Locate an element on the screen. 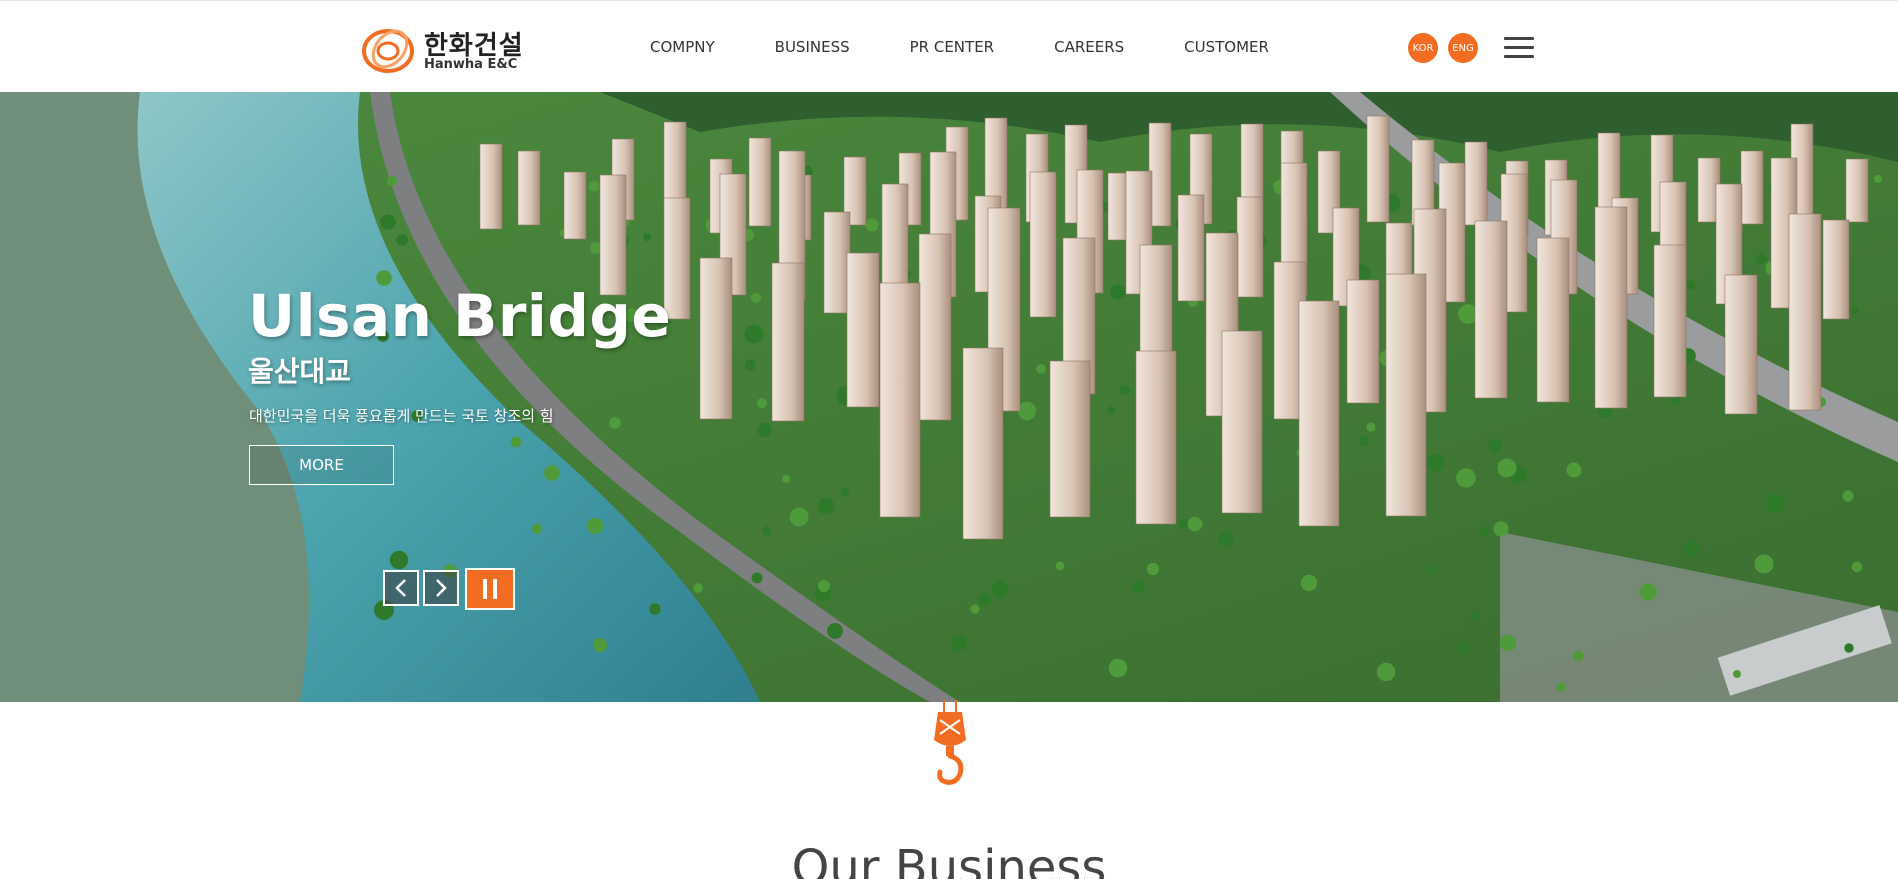 The image size is (1898, 879). hero-title: Ulsan Bridge is located at coordinates (460, 316).